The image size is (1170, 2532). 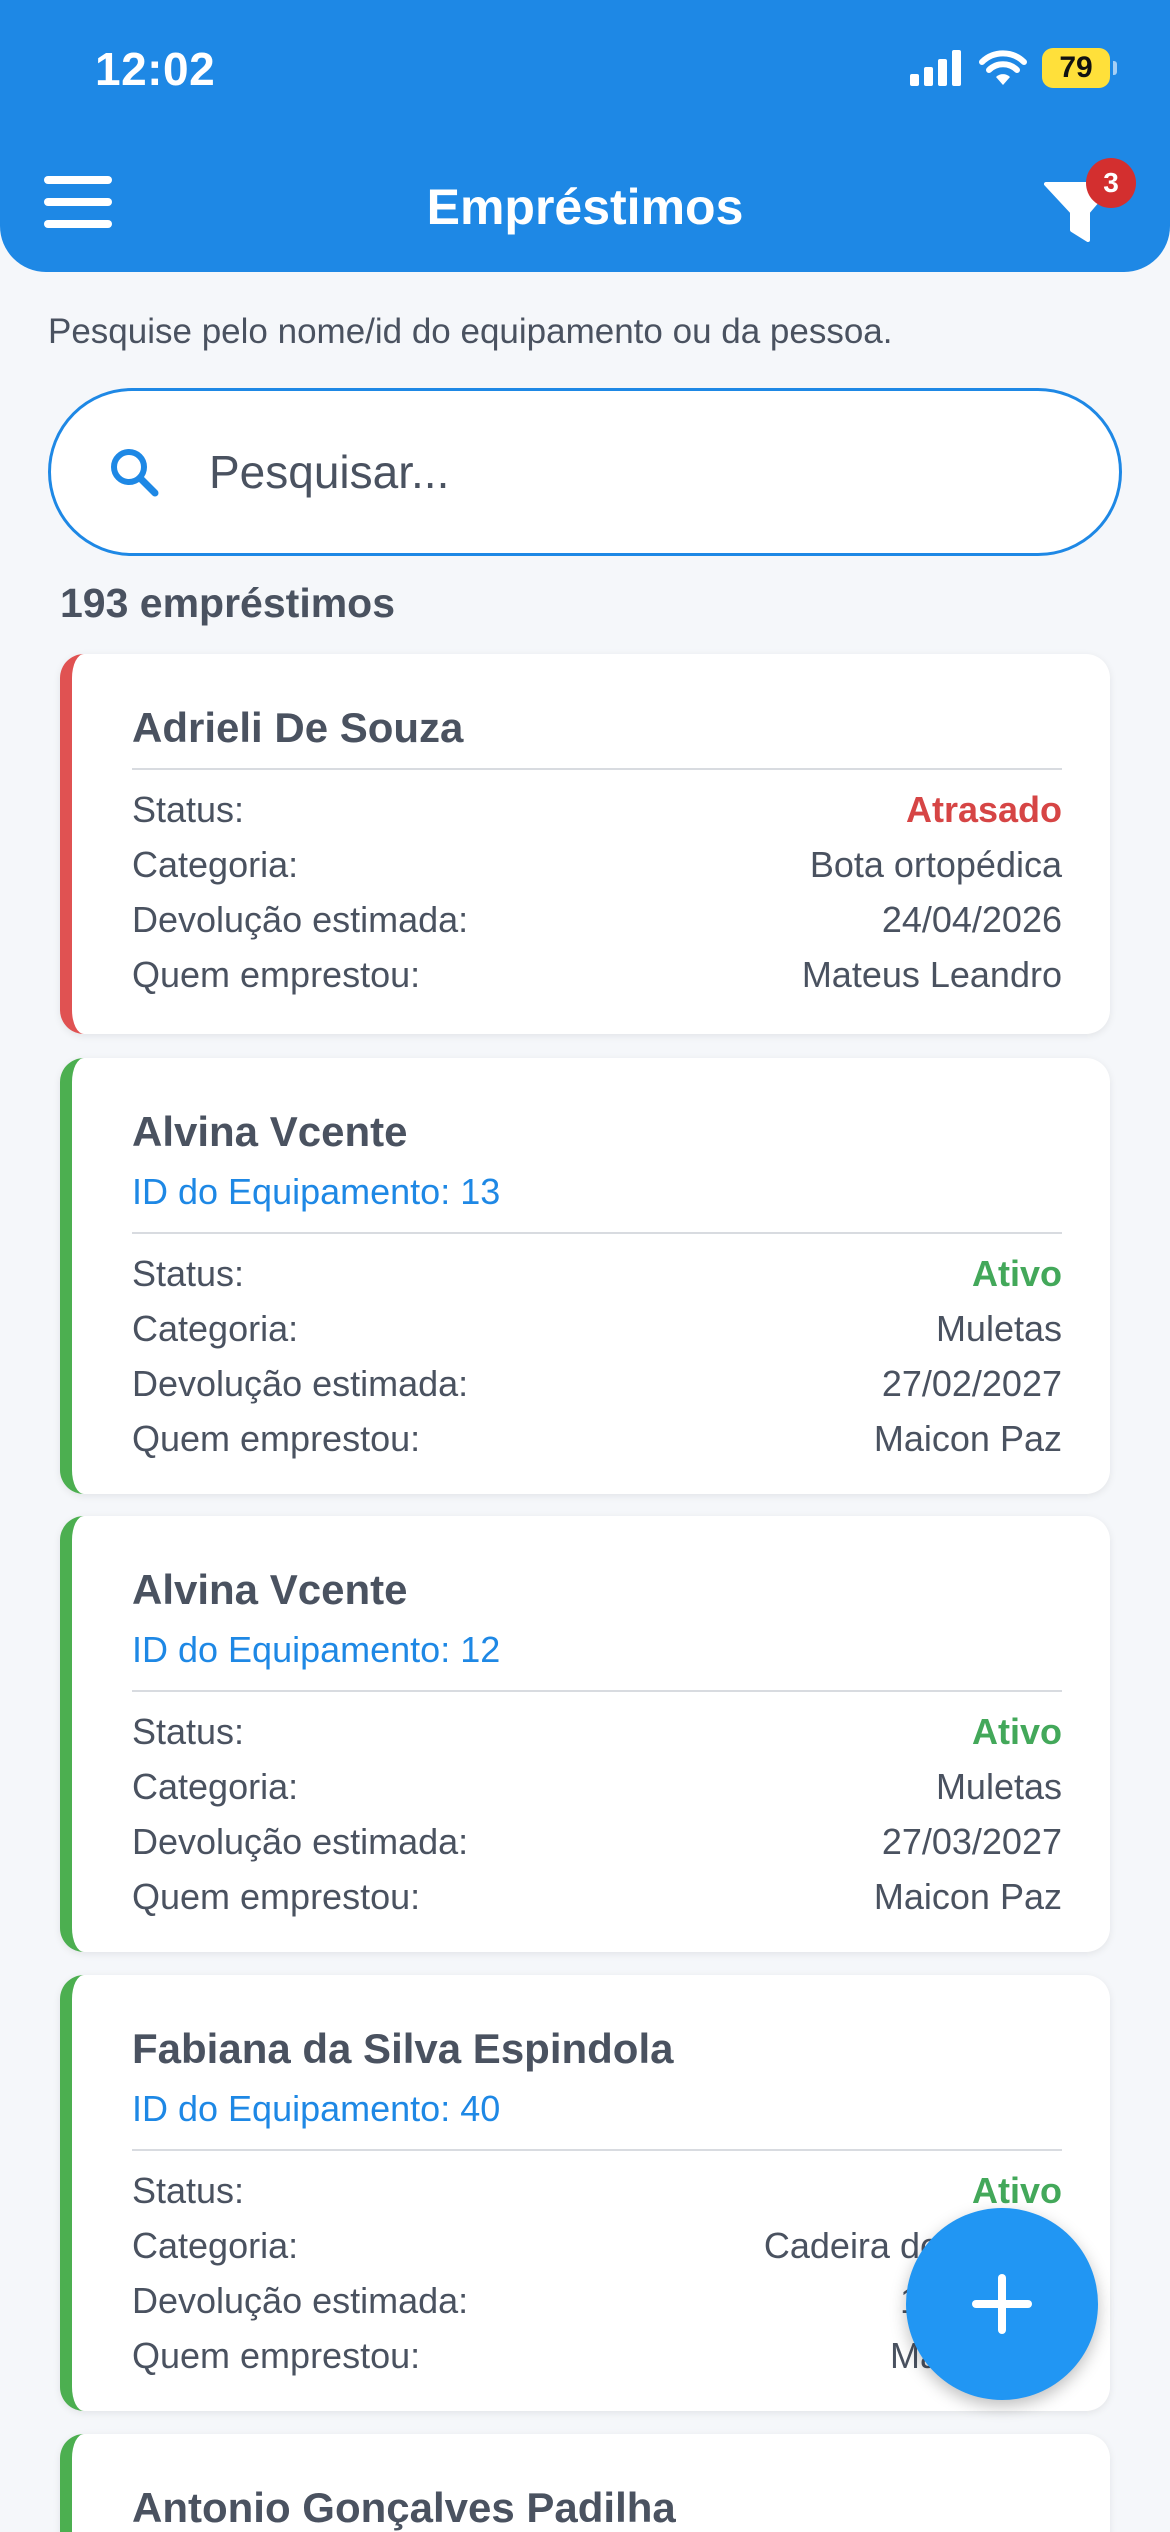 I want to click on return-date-row: Devolução estimada: 27/02/2027, so click(x=597, y=1383).